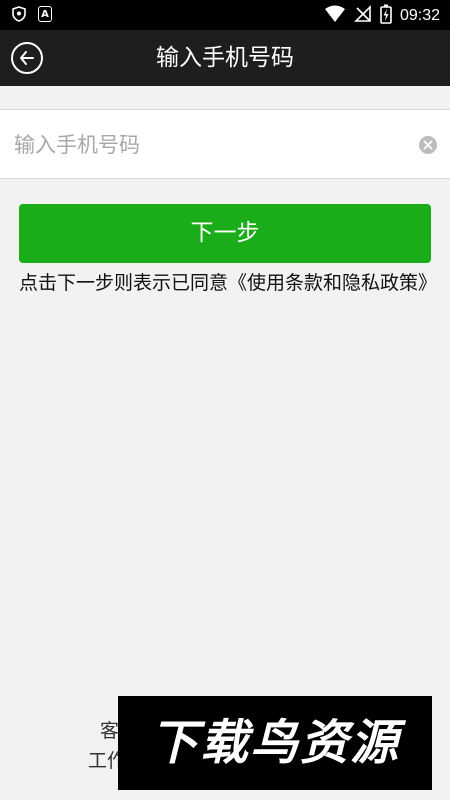 The width and height of the screenshot is (450, 800). What do you see at coordinates (32, 16) in the screenshot?
I see `status-left-icons: A` at bounding box center [32, 16].